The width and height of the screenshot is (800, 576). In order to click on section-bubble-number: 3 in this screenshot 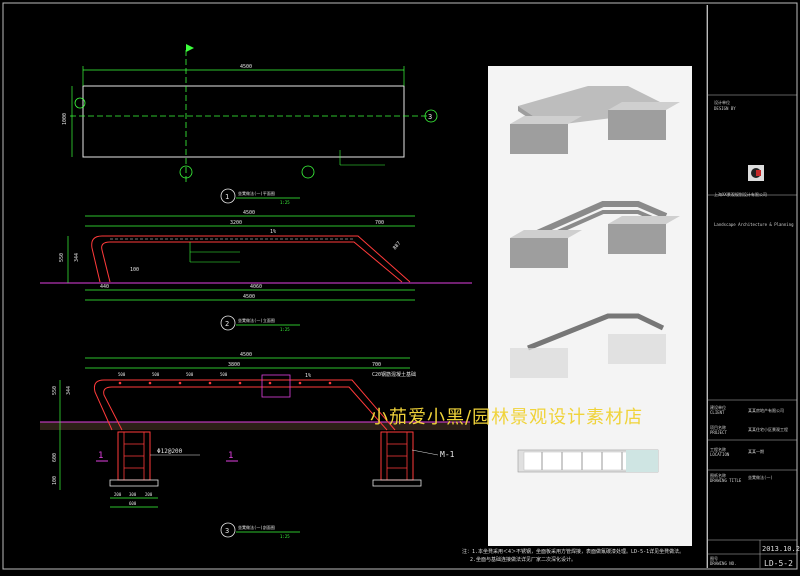, I will do `click(227, 531)`.